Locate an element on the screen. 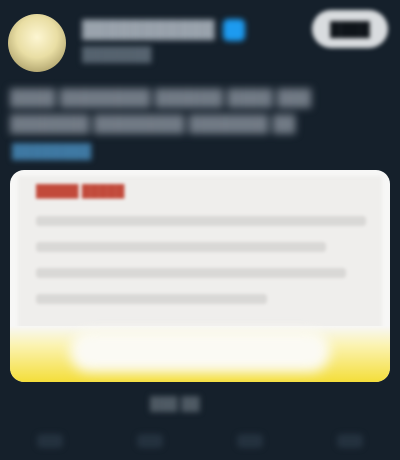 This screenshot has width=400, height=460. author-name-line: ███████████ is located at coordinates (163, 30).